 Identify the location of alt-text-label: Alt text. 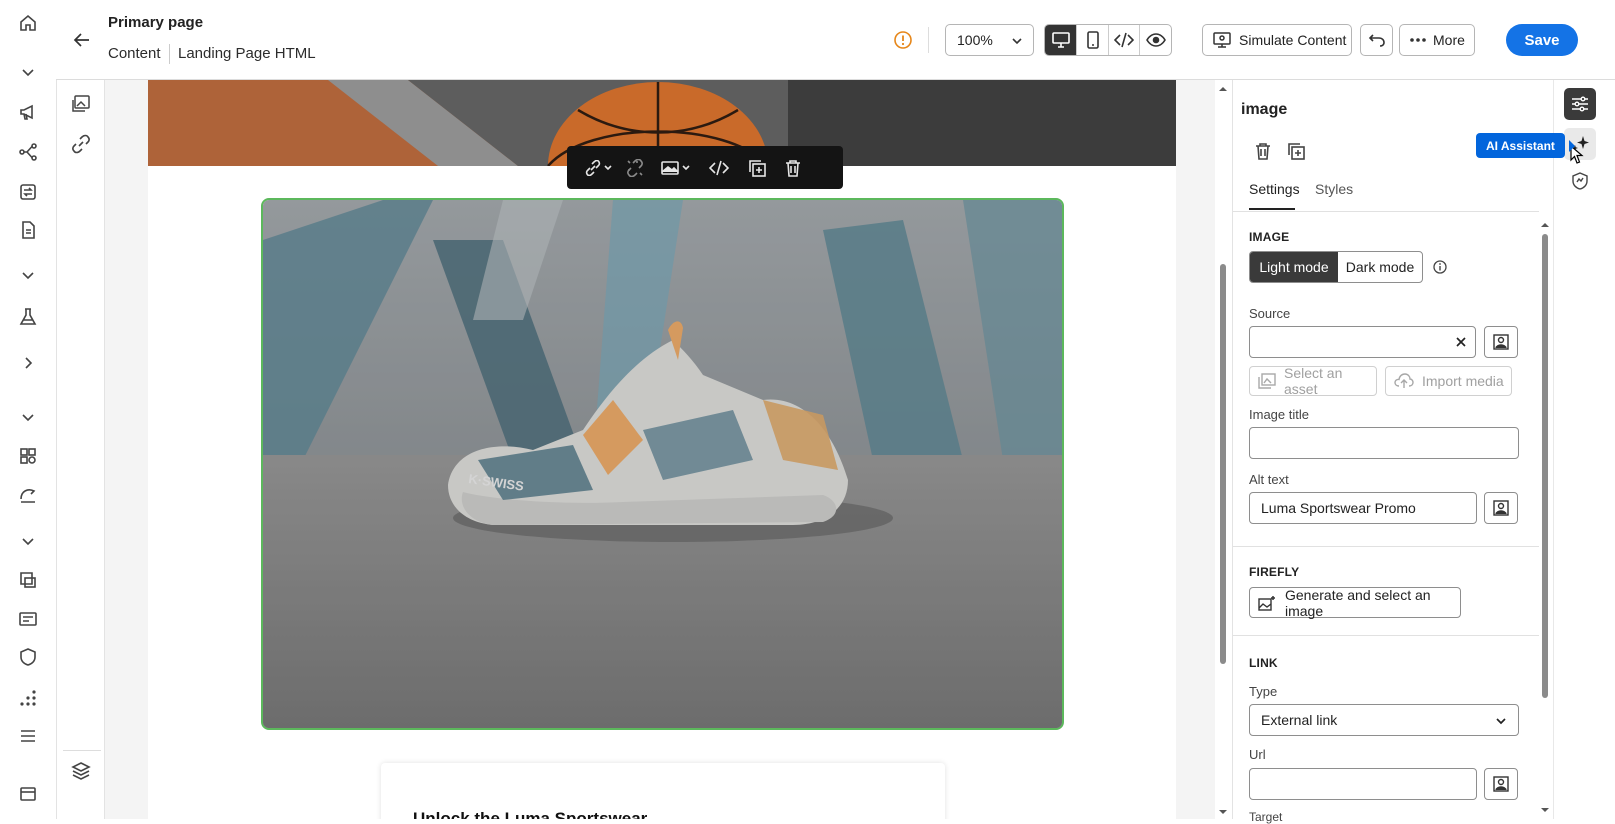
(1269, 479).